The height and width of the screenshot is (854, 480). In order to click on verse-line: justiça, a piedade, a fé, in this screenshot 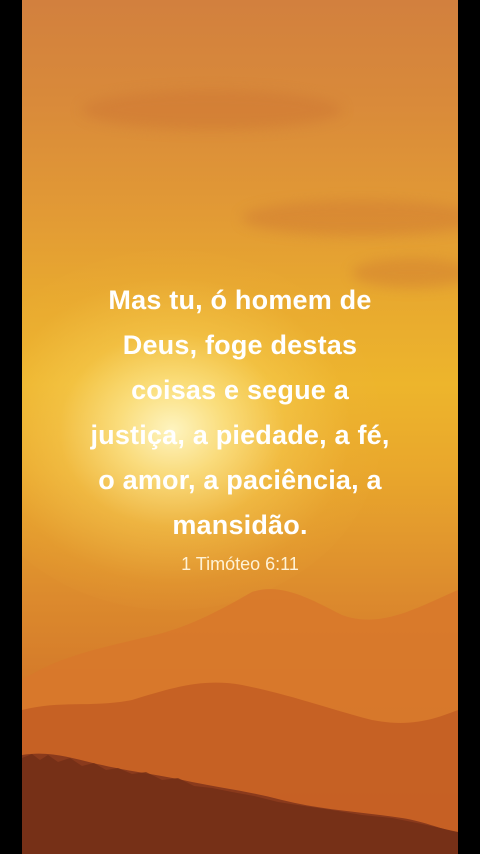, I will do `click(240, 435)`.